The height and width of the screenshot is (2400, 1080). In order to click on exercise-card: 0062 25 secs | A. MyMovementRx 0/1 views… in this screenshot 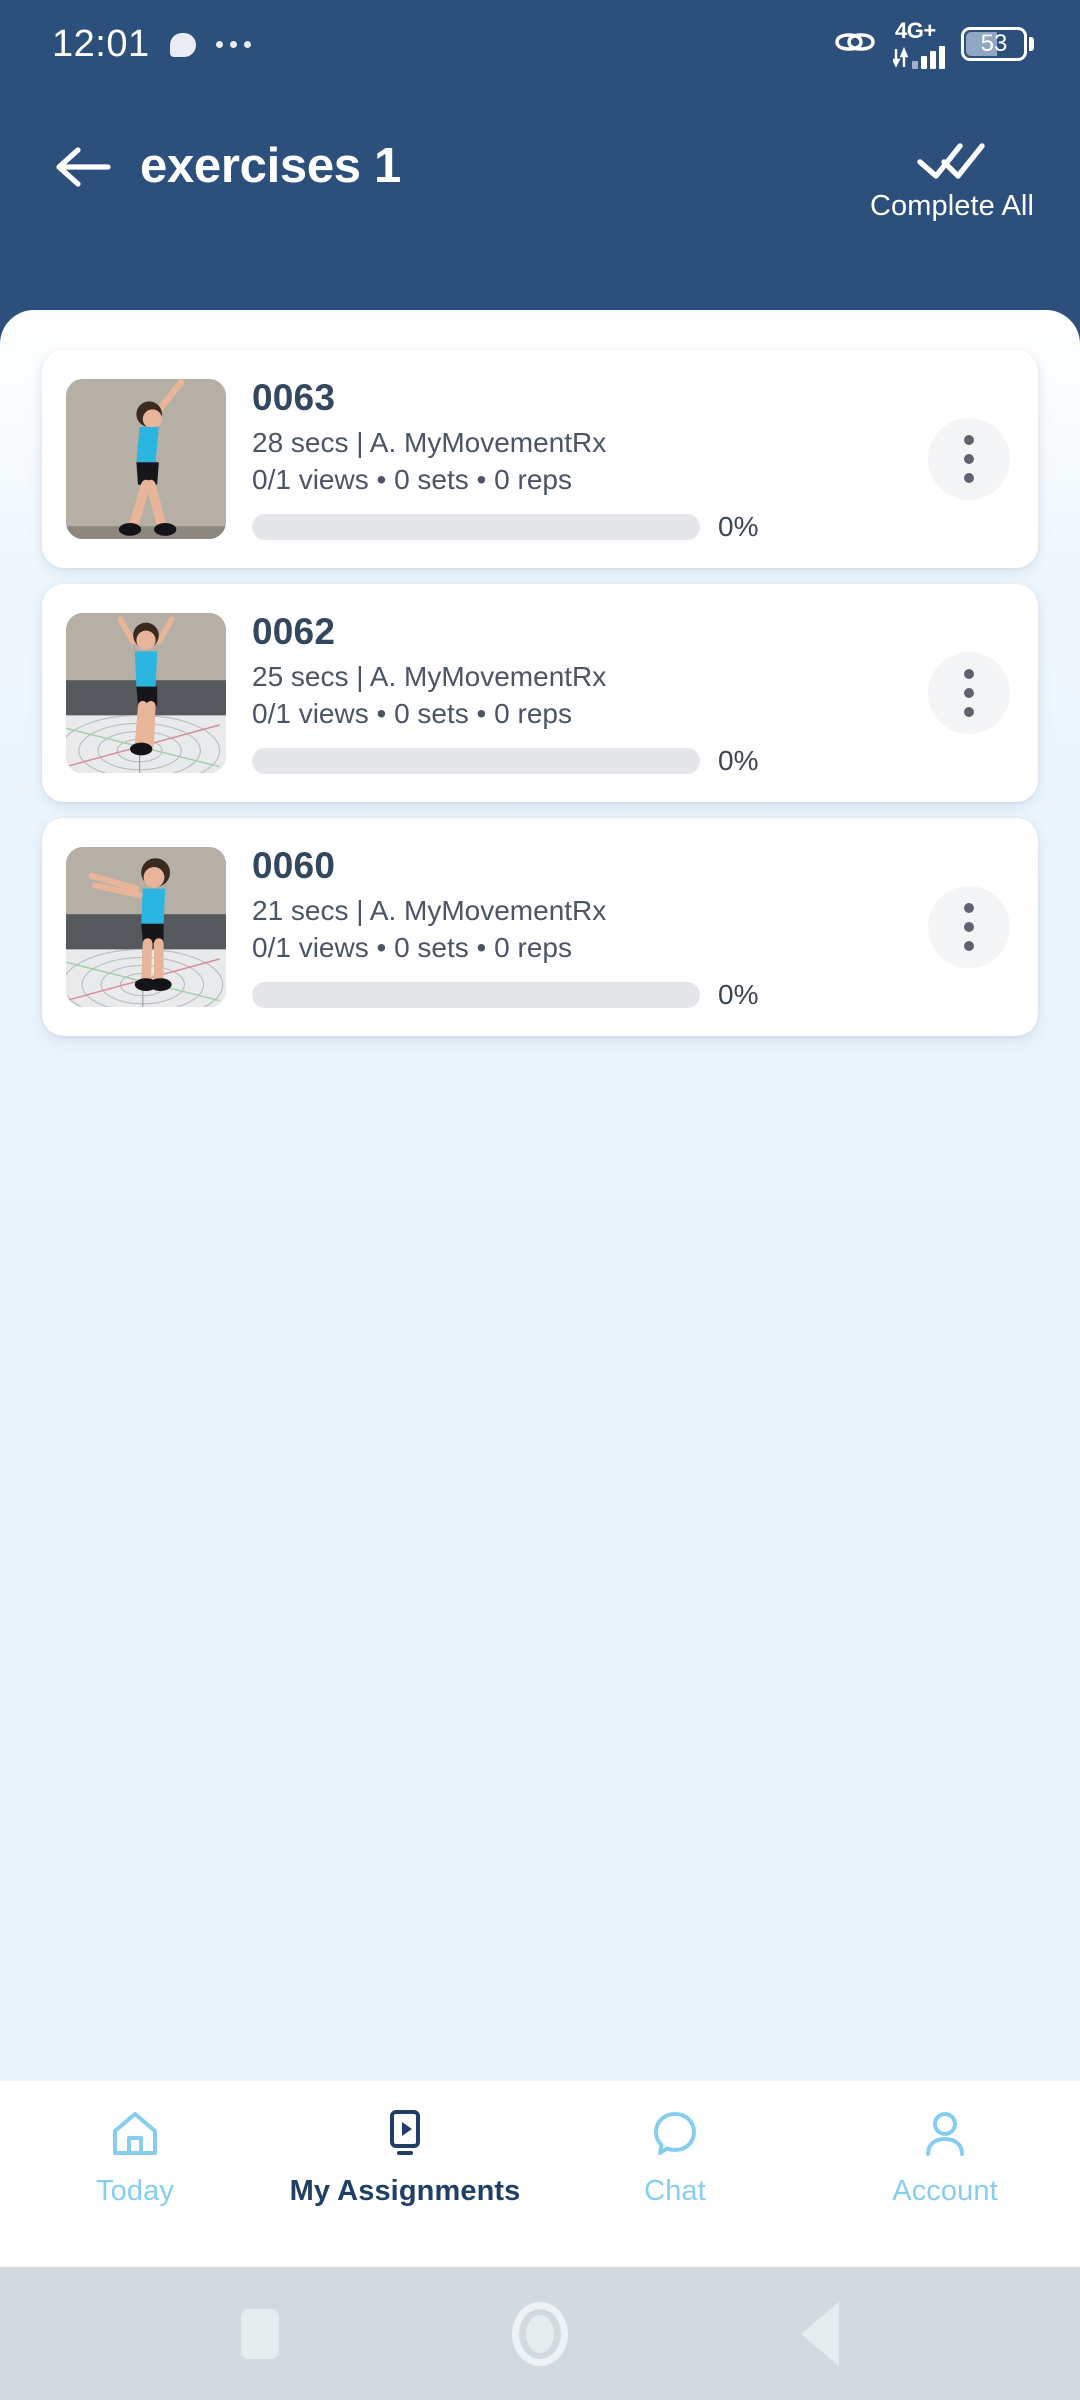, I will do `click(540, 693)`.